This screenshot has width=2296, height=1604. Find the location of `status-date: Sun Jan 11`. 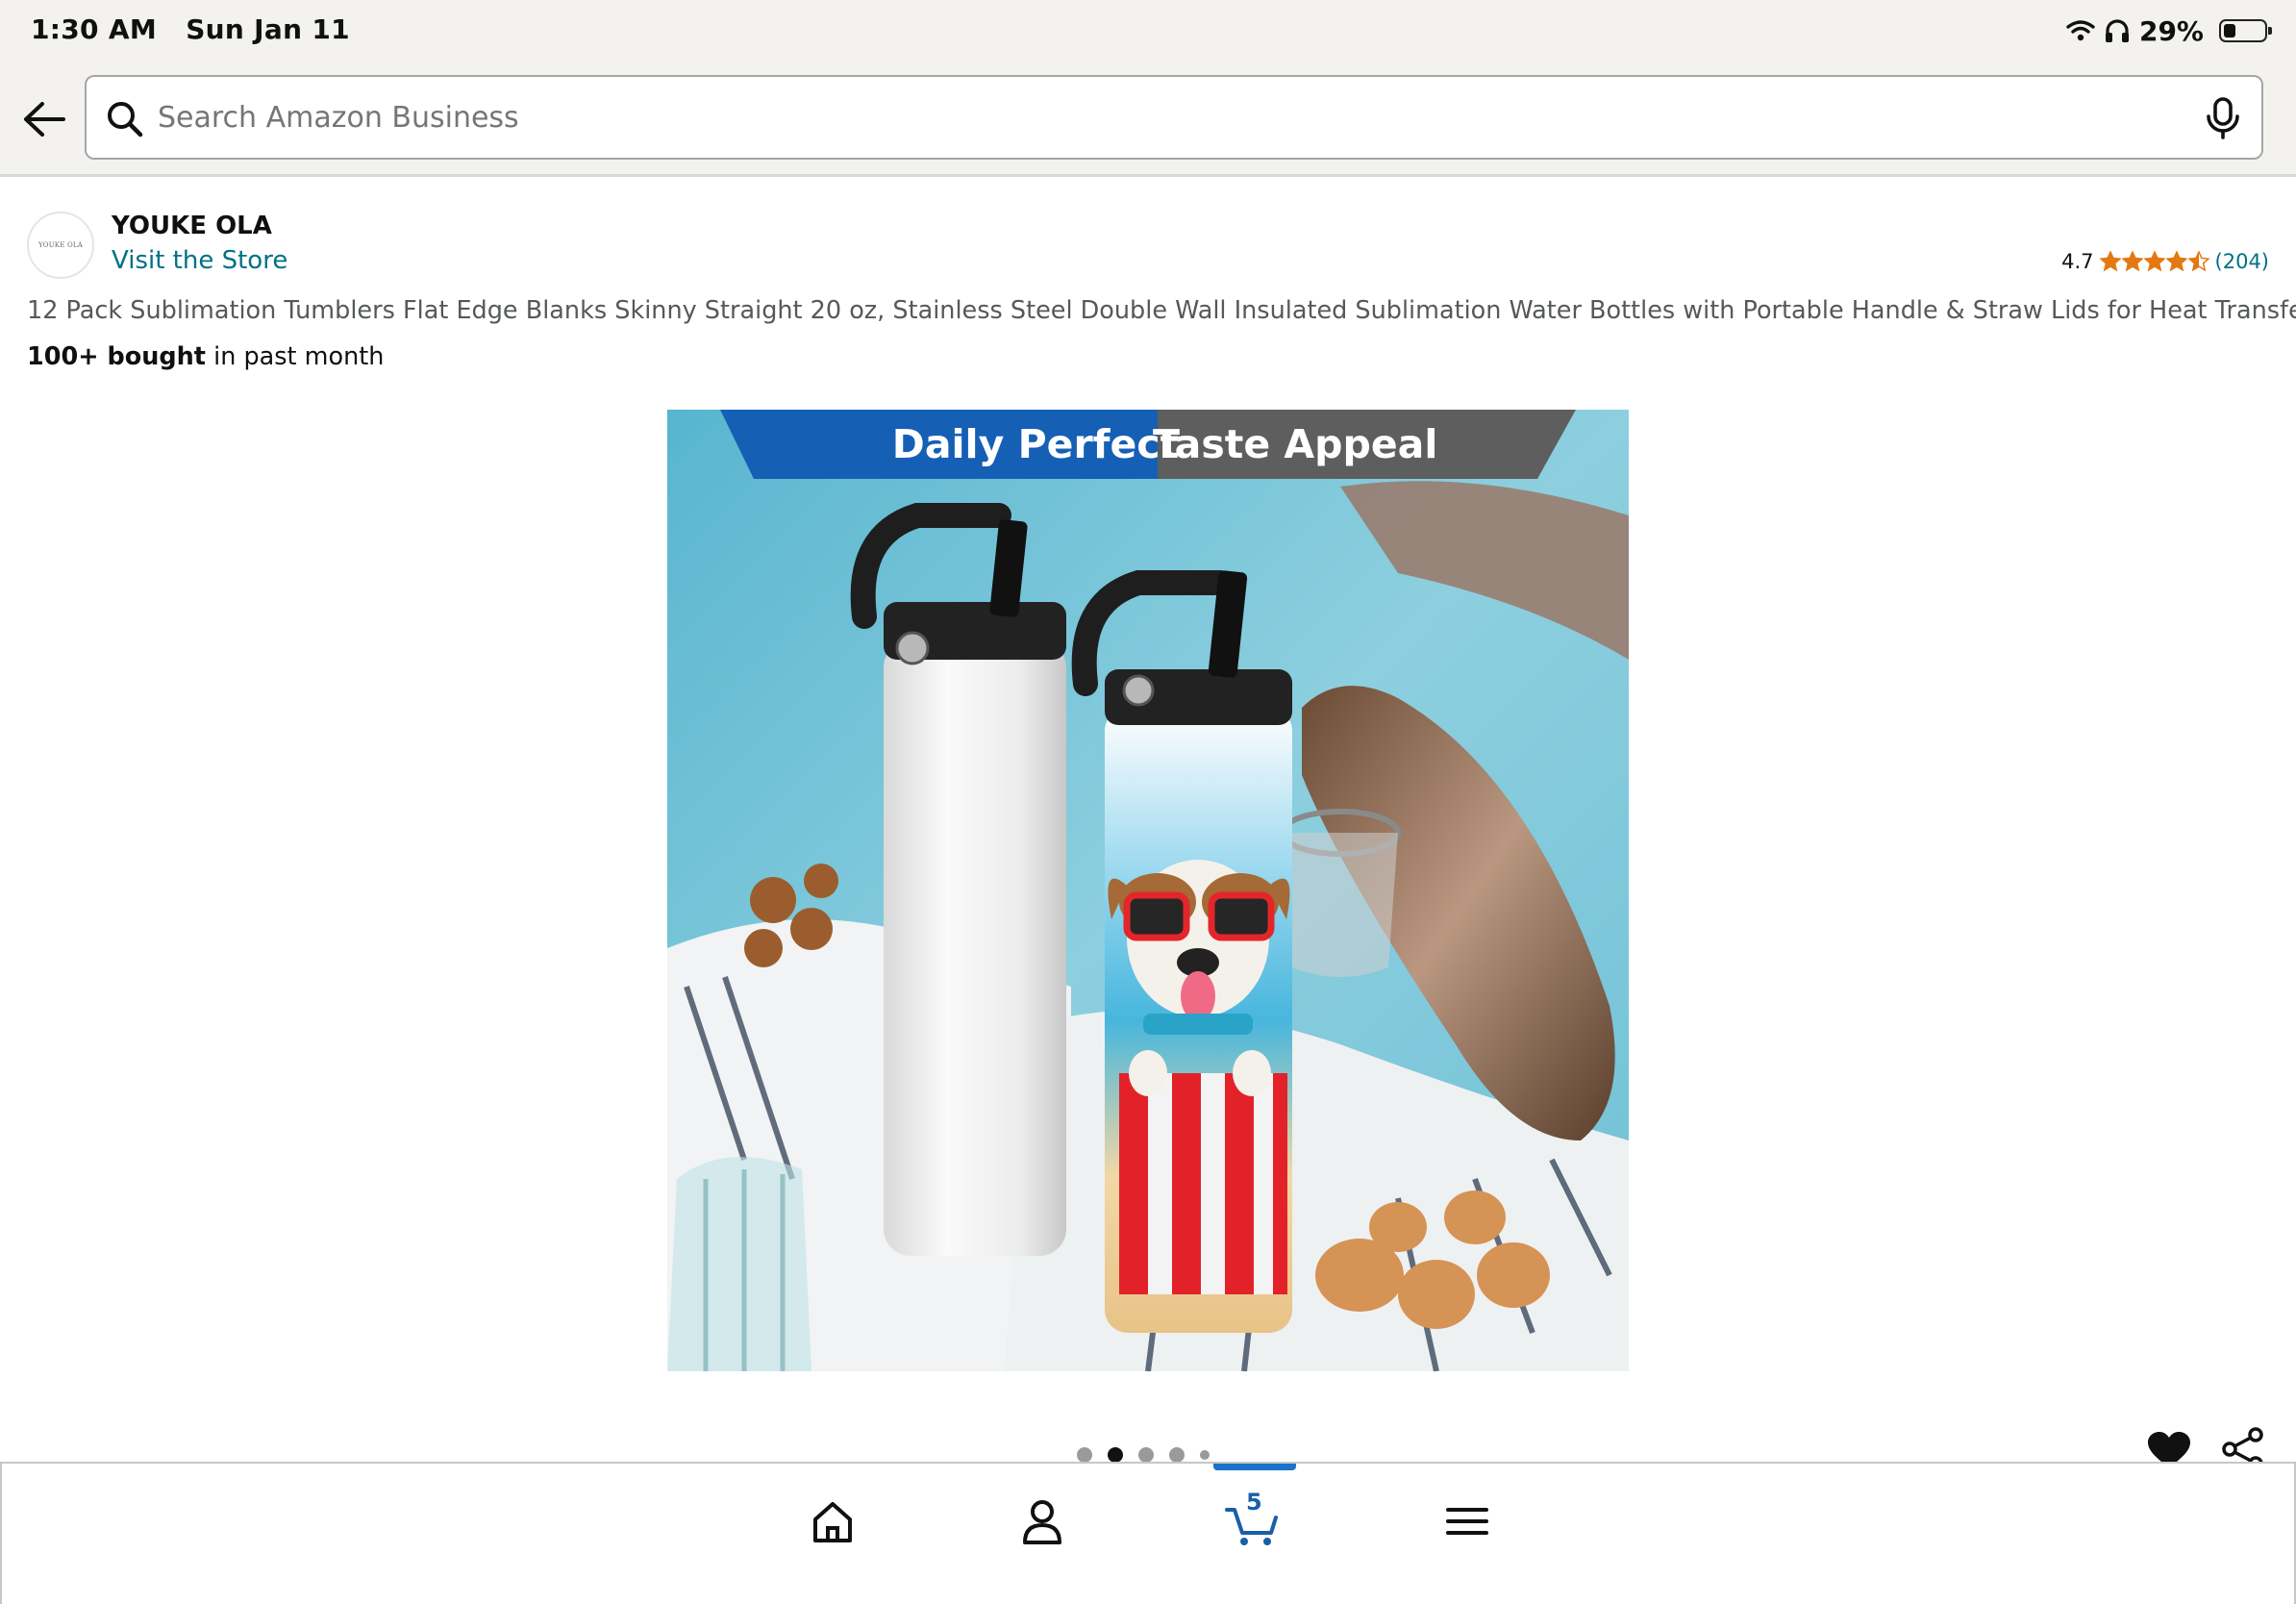

status-date: Sun Jan 11 is located at coordinates (268, 29).